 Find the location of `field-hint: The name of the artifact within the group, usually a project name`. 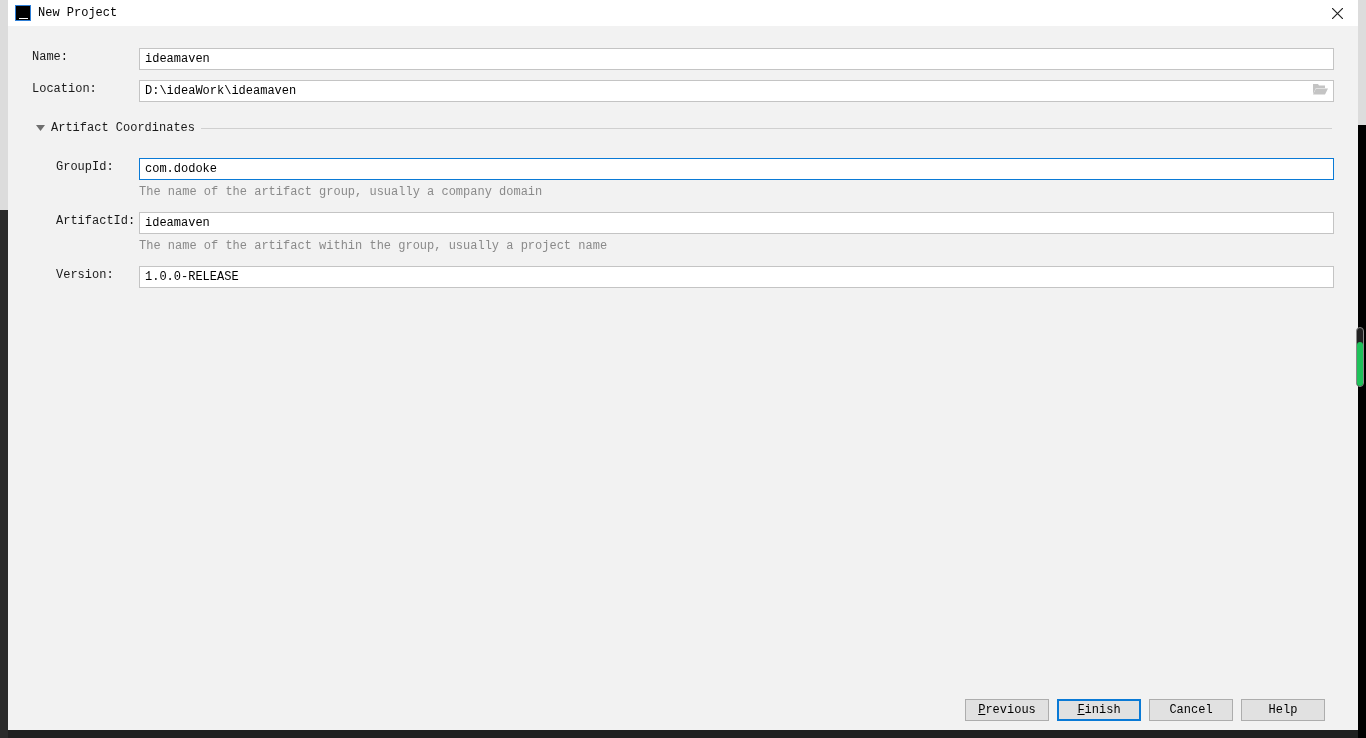

field-hint: The name of the artifact within the group, usually a project name is located at coordinates (373, 246).